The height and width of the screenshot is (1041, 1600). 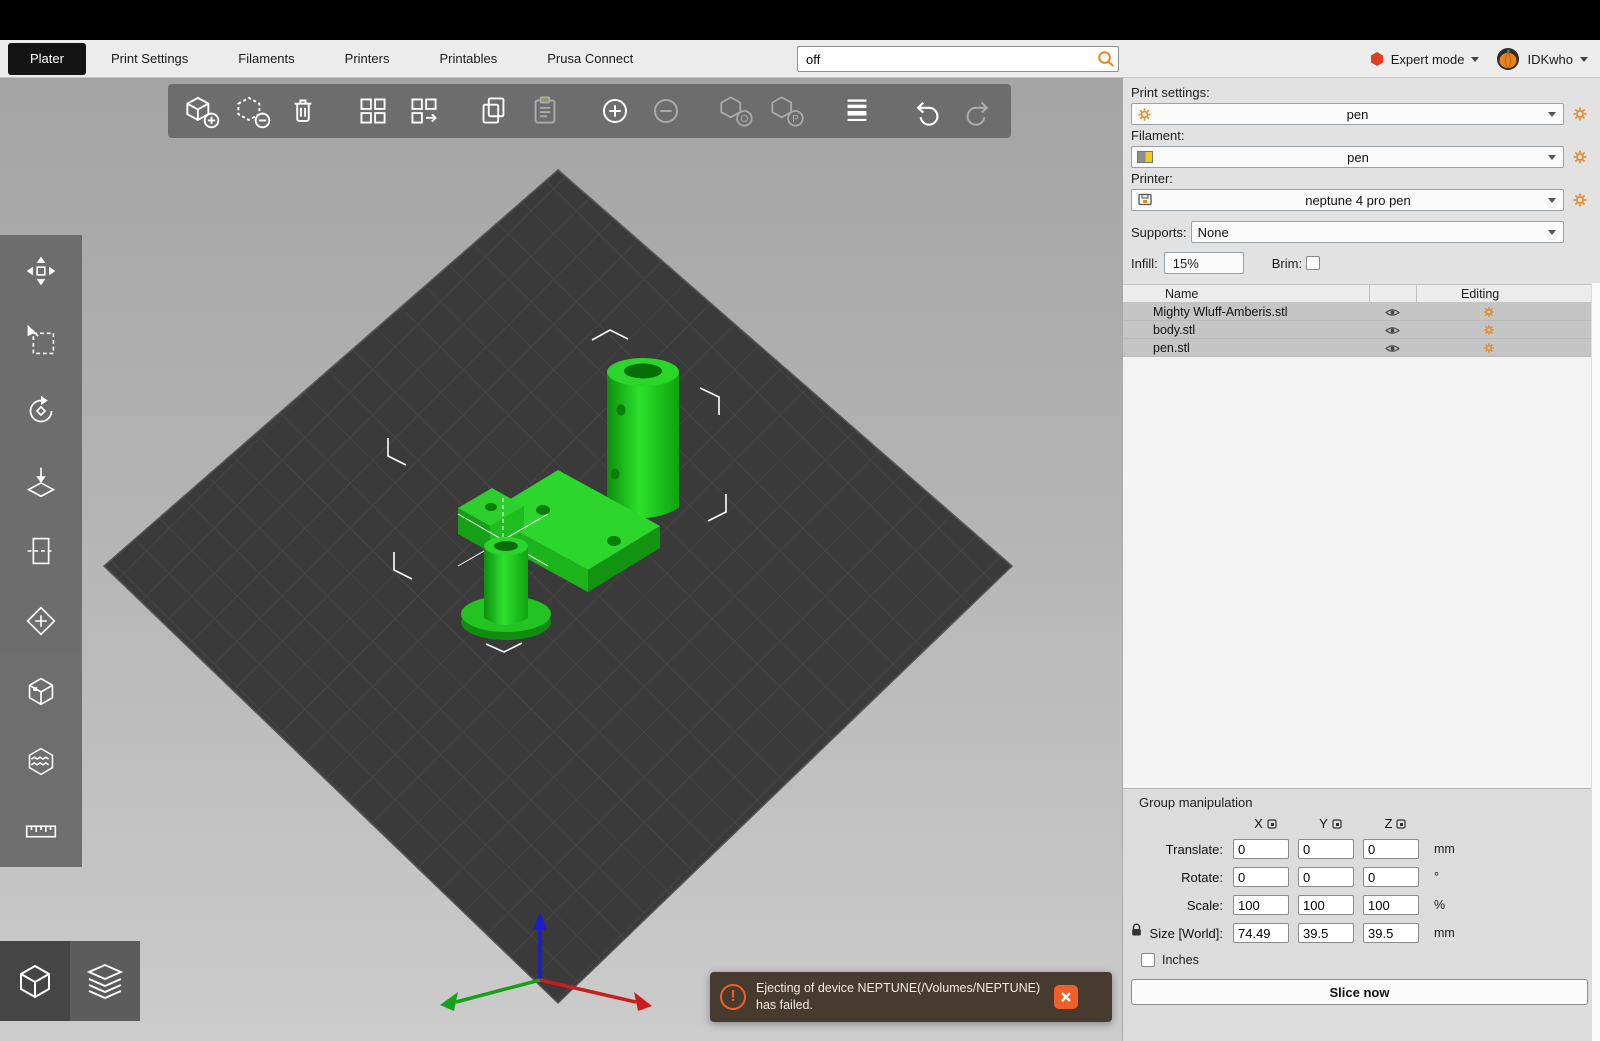 I want to click on remove-instance-button, so click(x=666, y=111).